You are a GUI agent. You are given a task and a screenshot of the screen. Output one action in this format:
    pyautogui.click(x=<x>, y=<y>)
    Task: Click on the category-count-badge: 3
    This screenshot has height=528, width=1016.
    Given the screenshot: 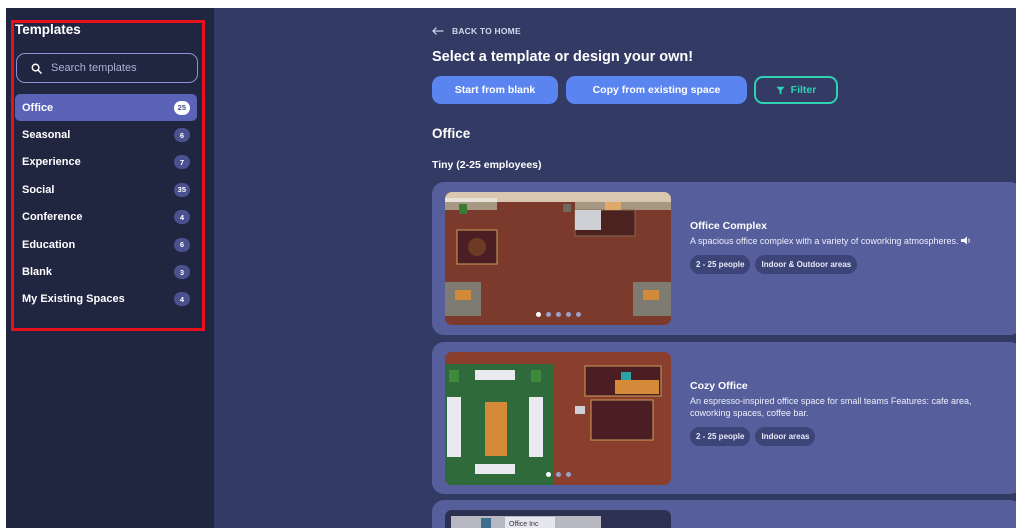 What is the action you would take?
    pyautogui.click(x=182, y=272)
    